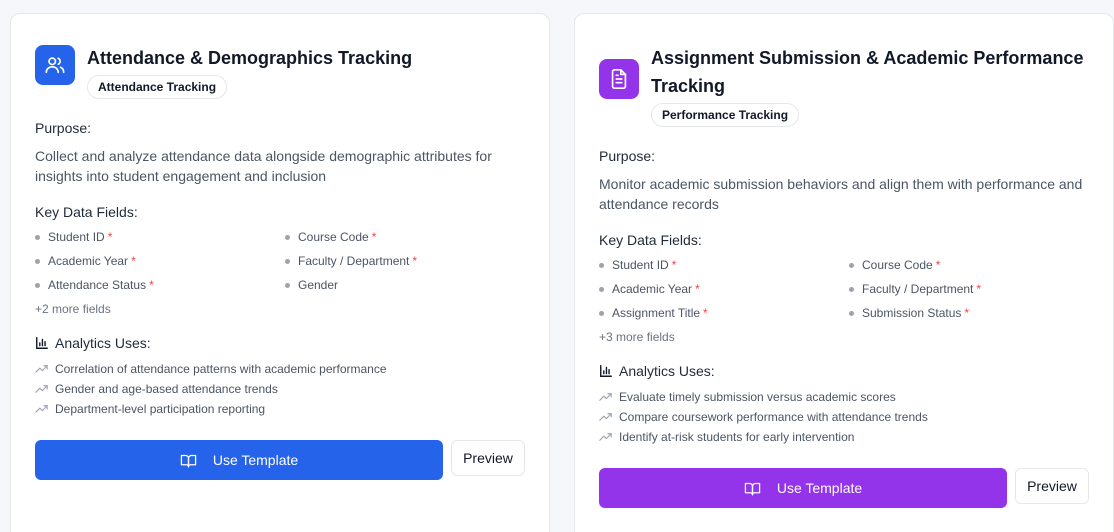  I want to click on field-item: Attendance Status *, so click(94, 285).